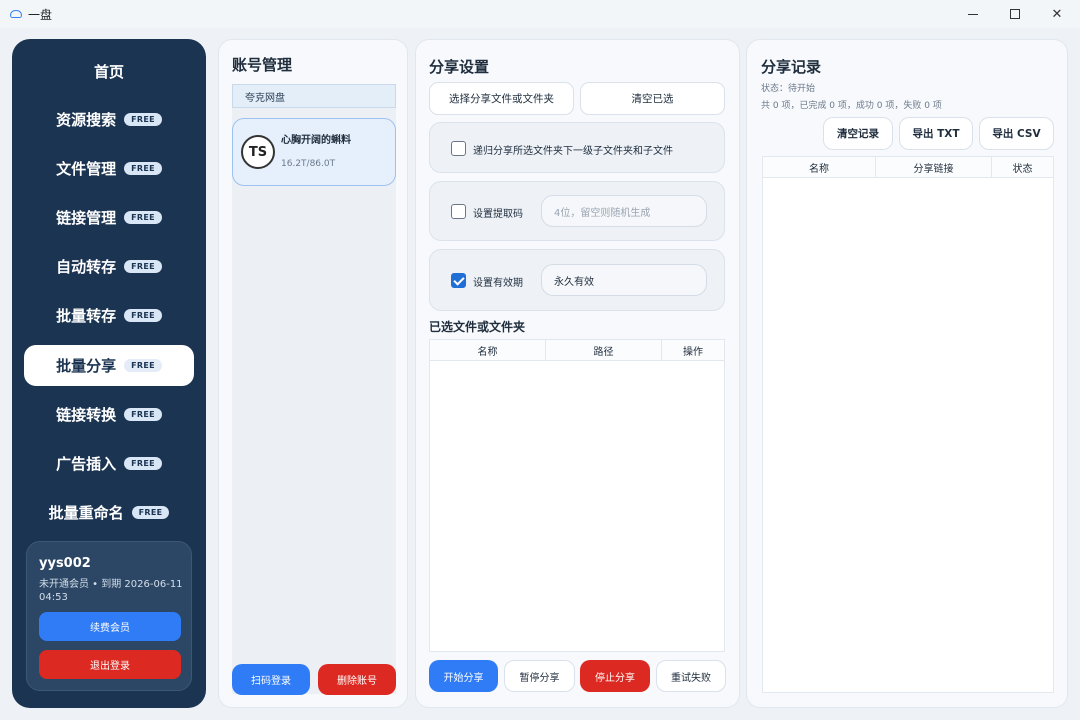 The width and height of the screenshot is (1080, 720). I want to click on selected-files-title: 已选文件或文件夹, so click(477, 327).